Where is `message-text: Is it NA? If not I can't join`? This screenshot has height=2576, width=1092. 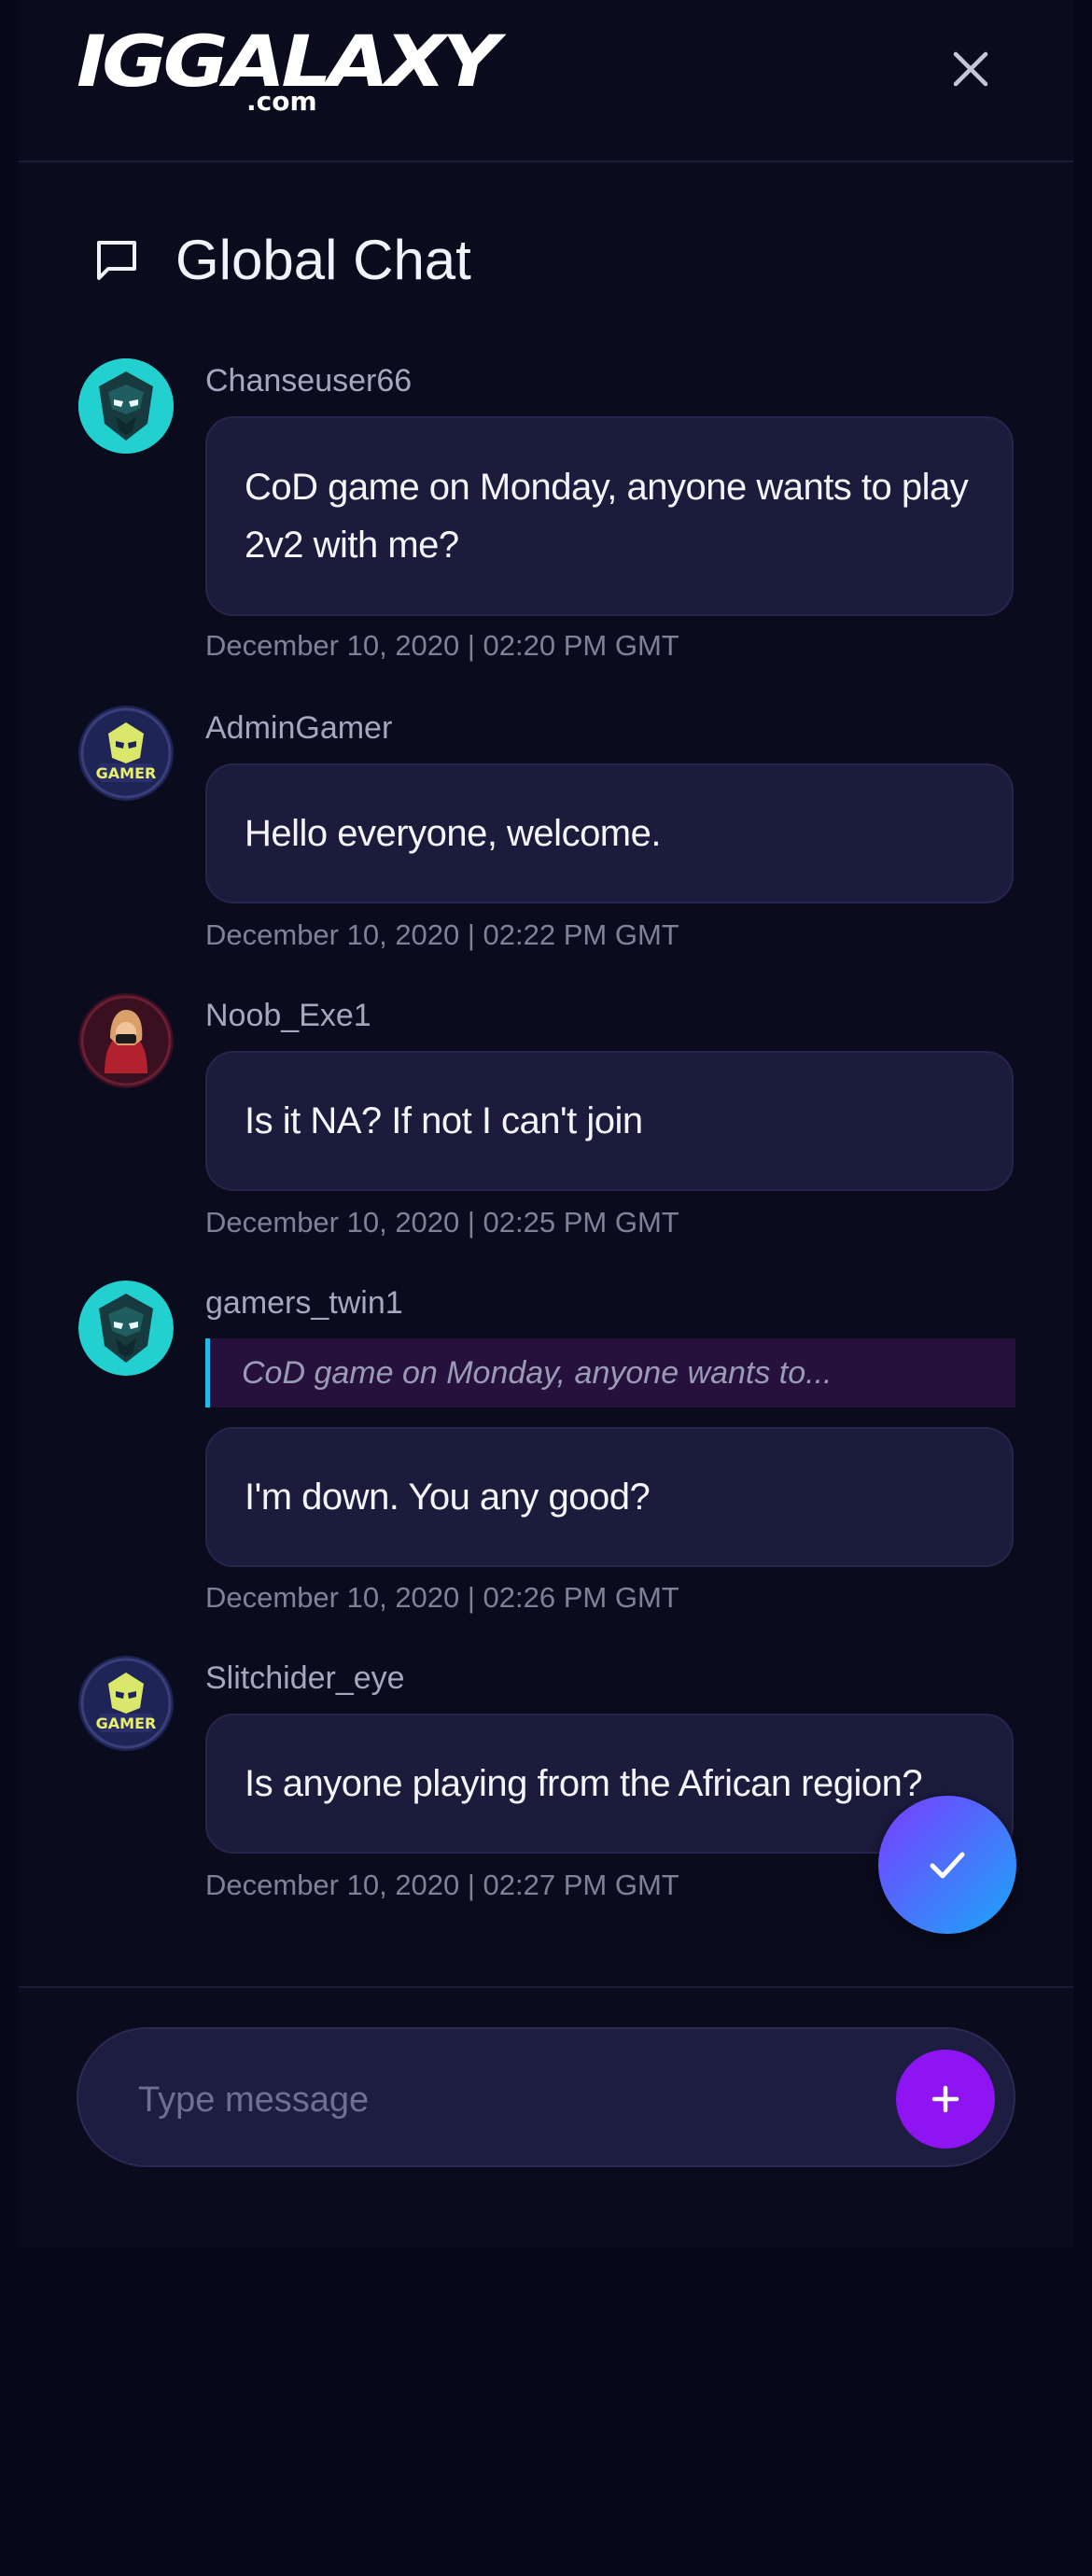 message-text: Is it NA? If not I can't join is located at coordinates (444, 1120).